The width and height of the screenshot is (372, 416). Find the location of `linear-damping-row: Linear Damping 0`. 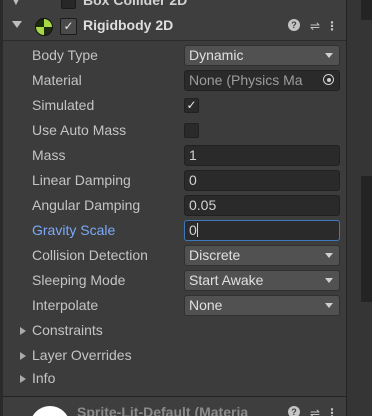

linear-damping-row: Linear Damping 0 is located at coordinates (174, 181).